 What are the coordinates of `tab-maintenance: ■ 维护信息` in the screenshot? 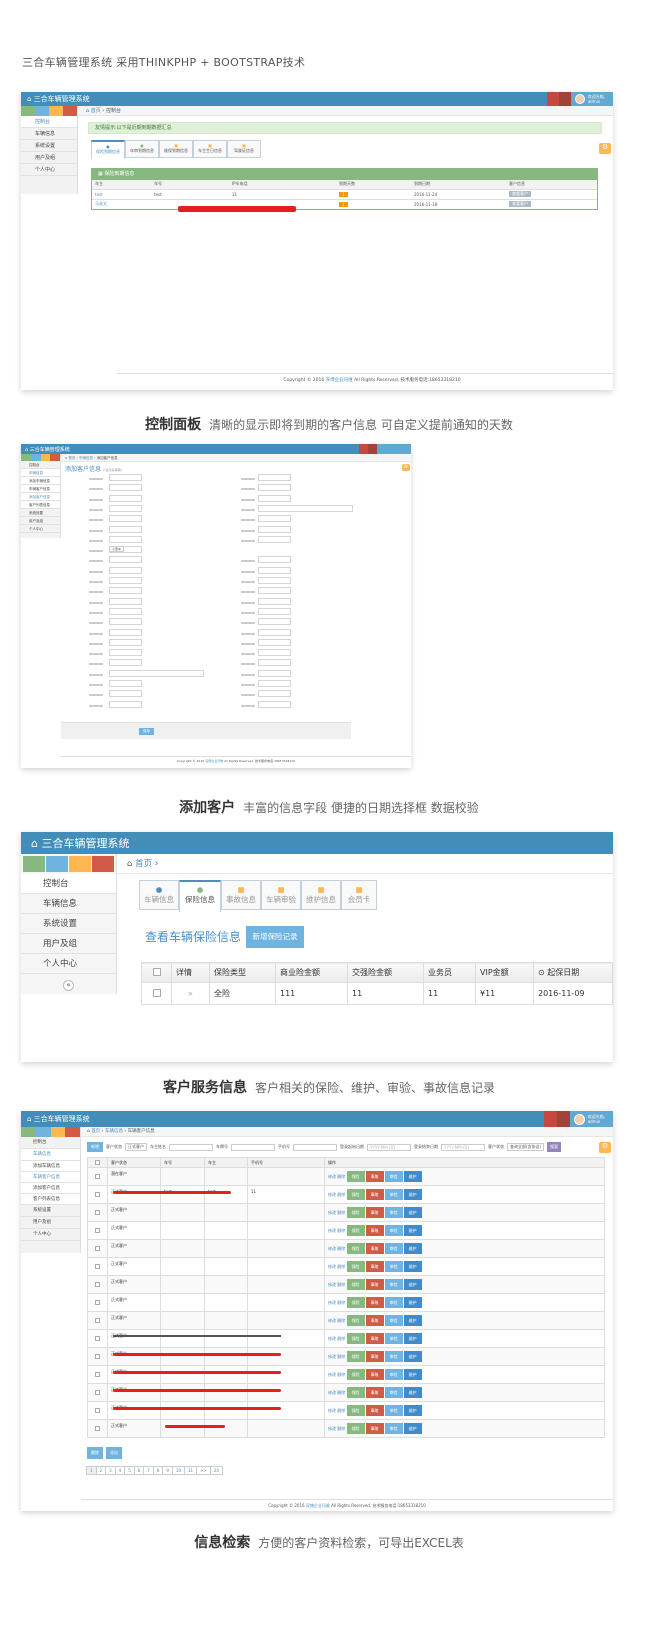 It's located at (321, 895).